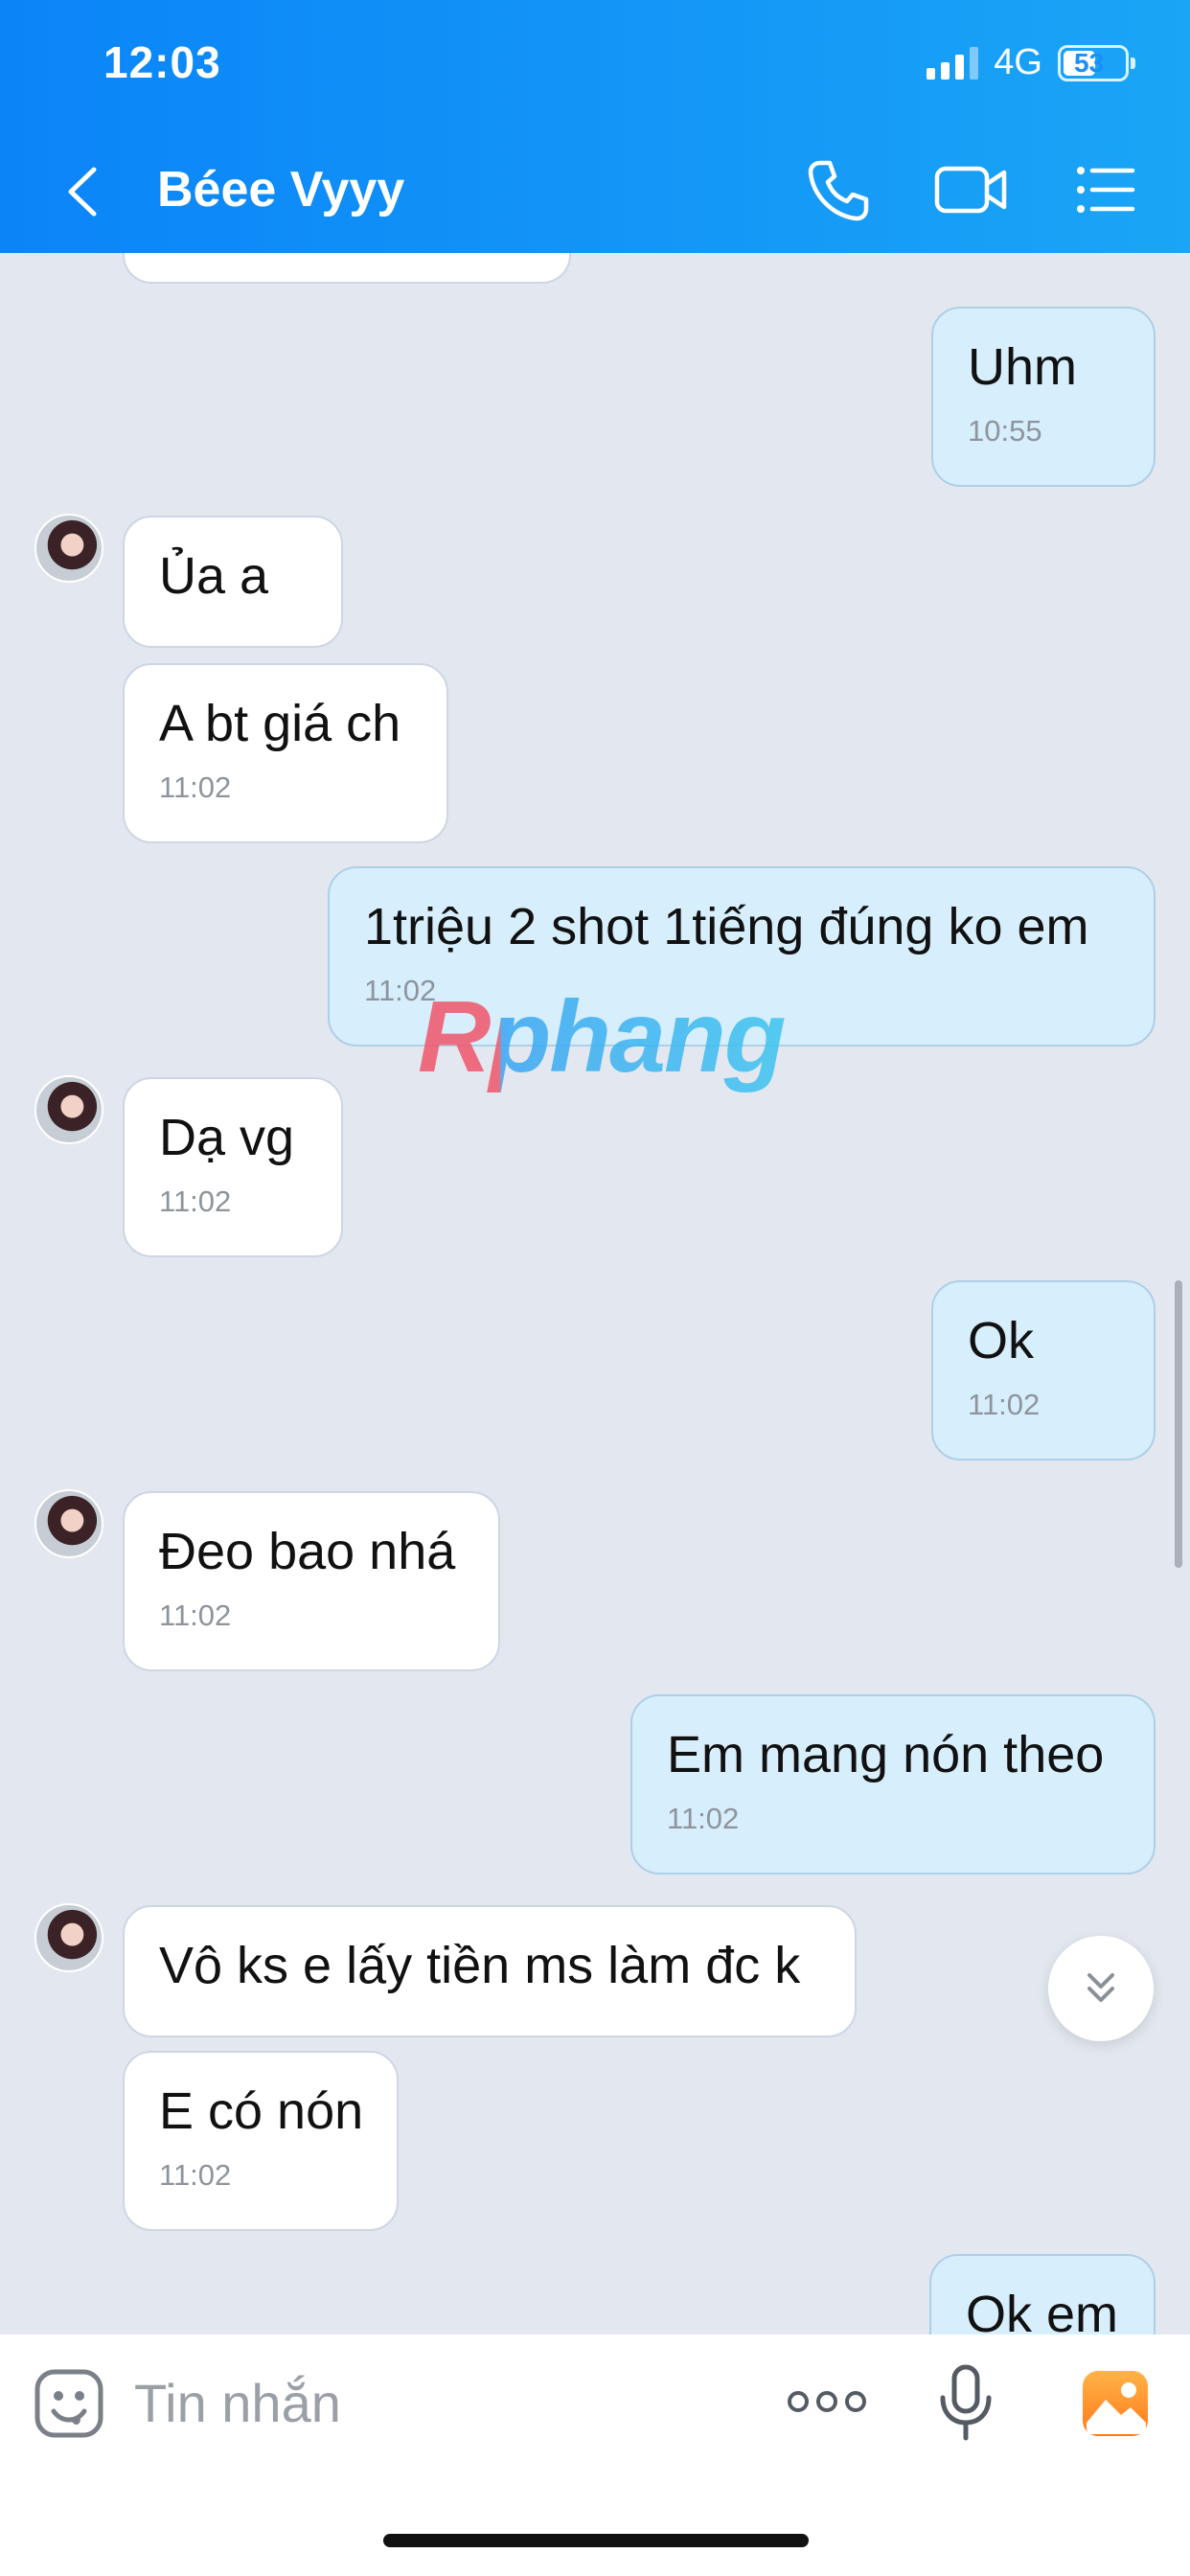 Image resolution: width=1190 pixels, height=2576 pixels. I want to click on more-options-button, so click(827, 2401).